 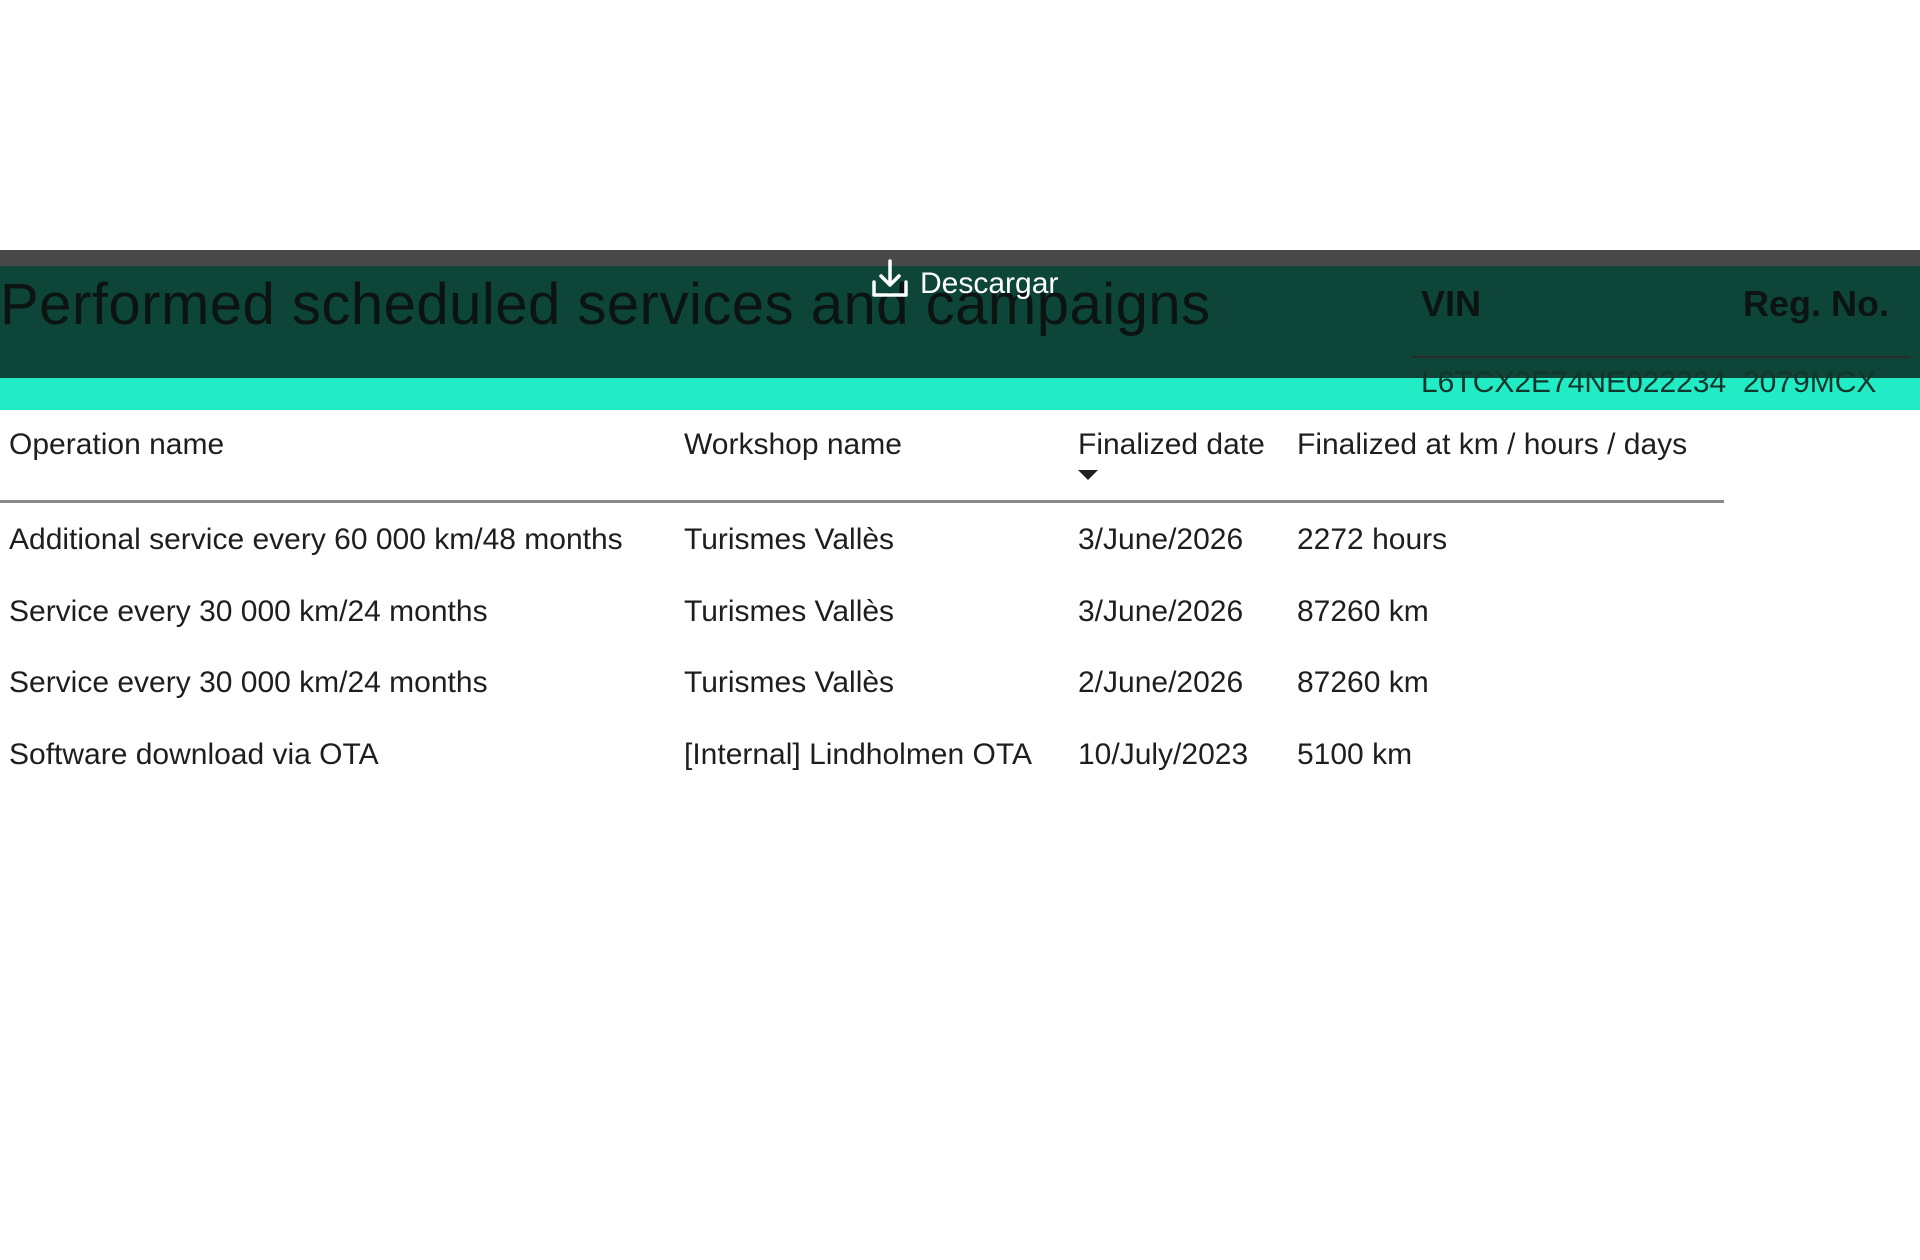 I want to click on download-label: Descargar, so click(x=989, y=283).